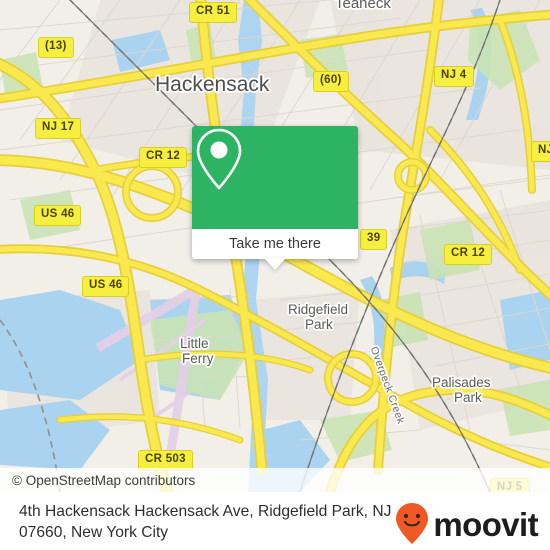 This screenshot has width=550, height=550. Describe the element at coordinates (374, 239) in the screenshot. I see `road-shield: 39` at that location.